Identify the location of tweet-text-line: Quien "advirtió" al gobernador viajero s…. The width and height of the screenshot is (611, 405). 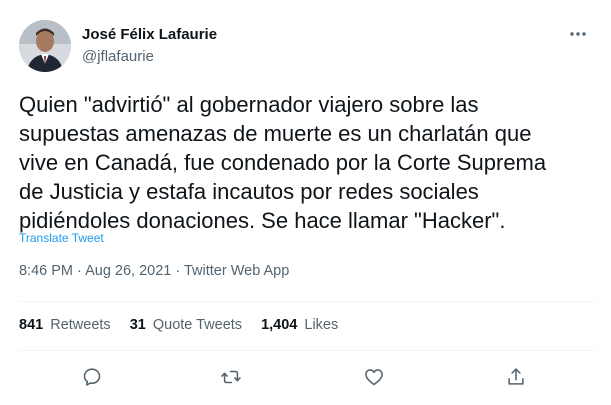
(249, 104).